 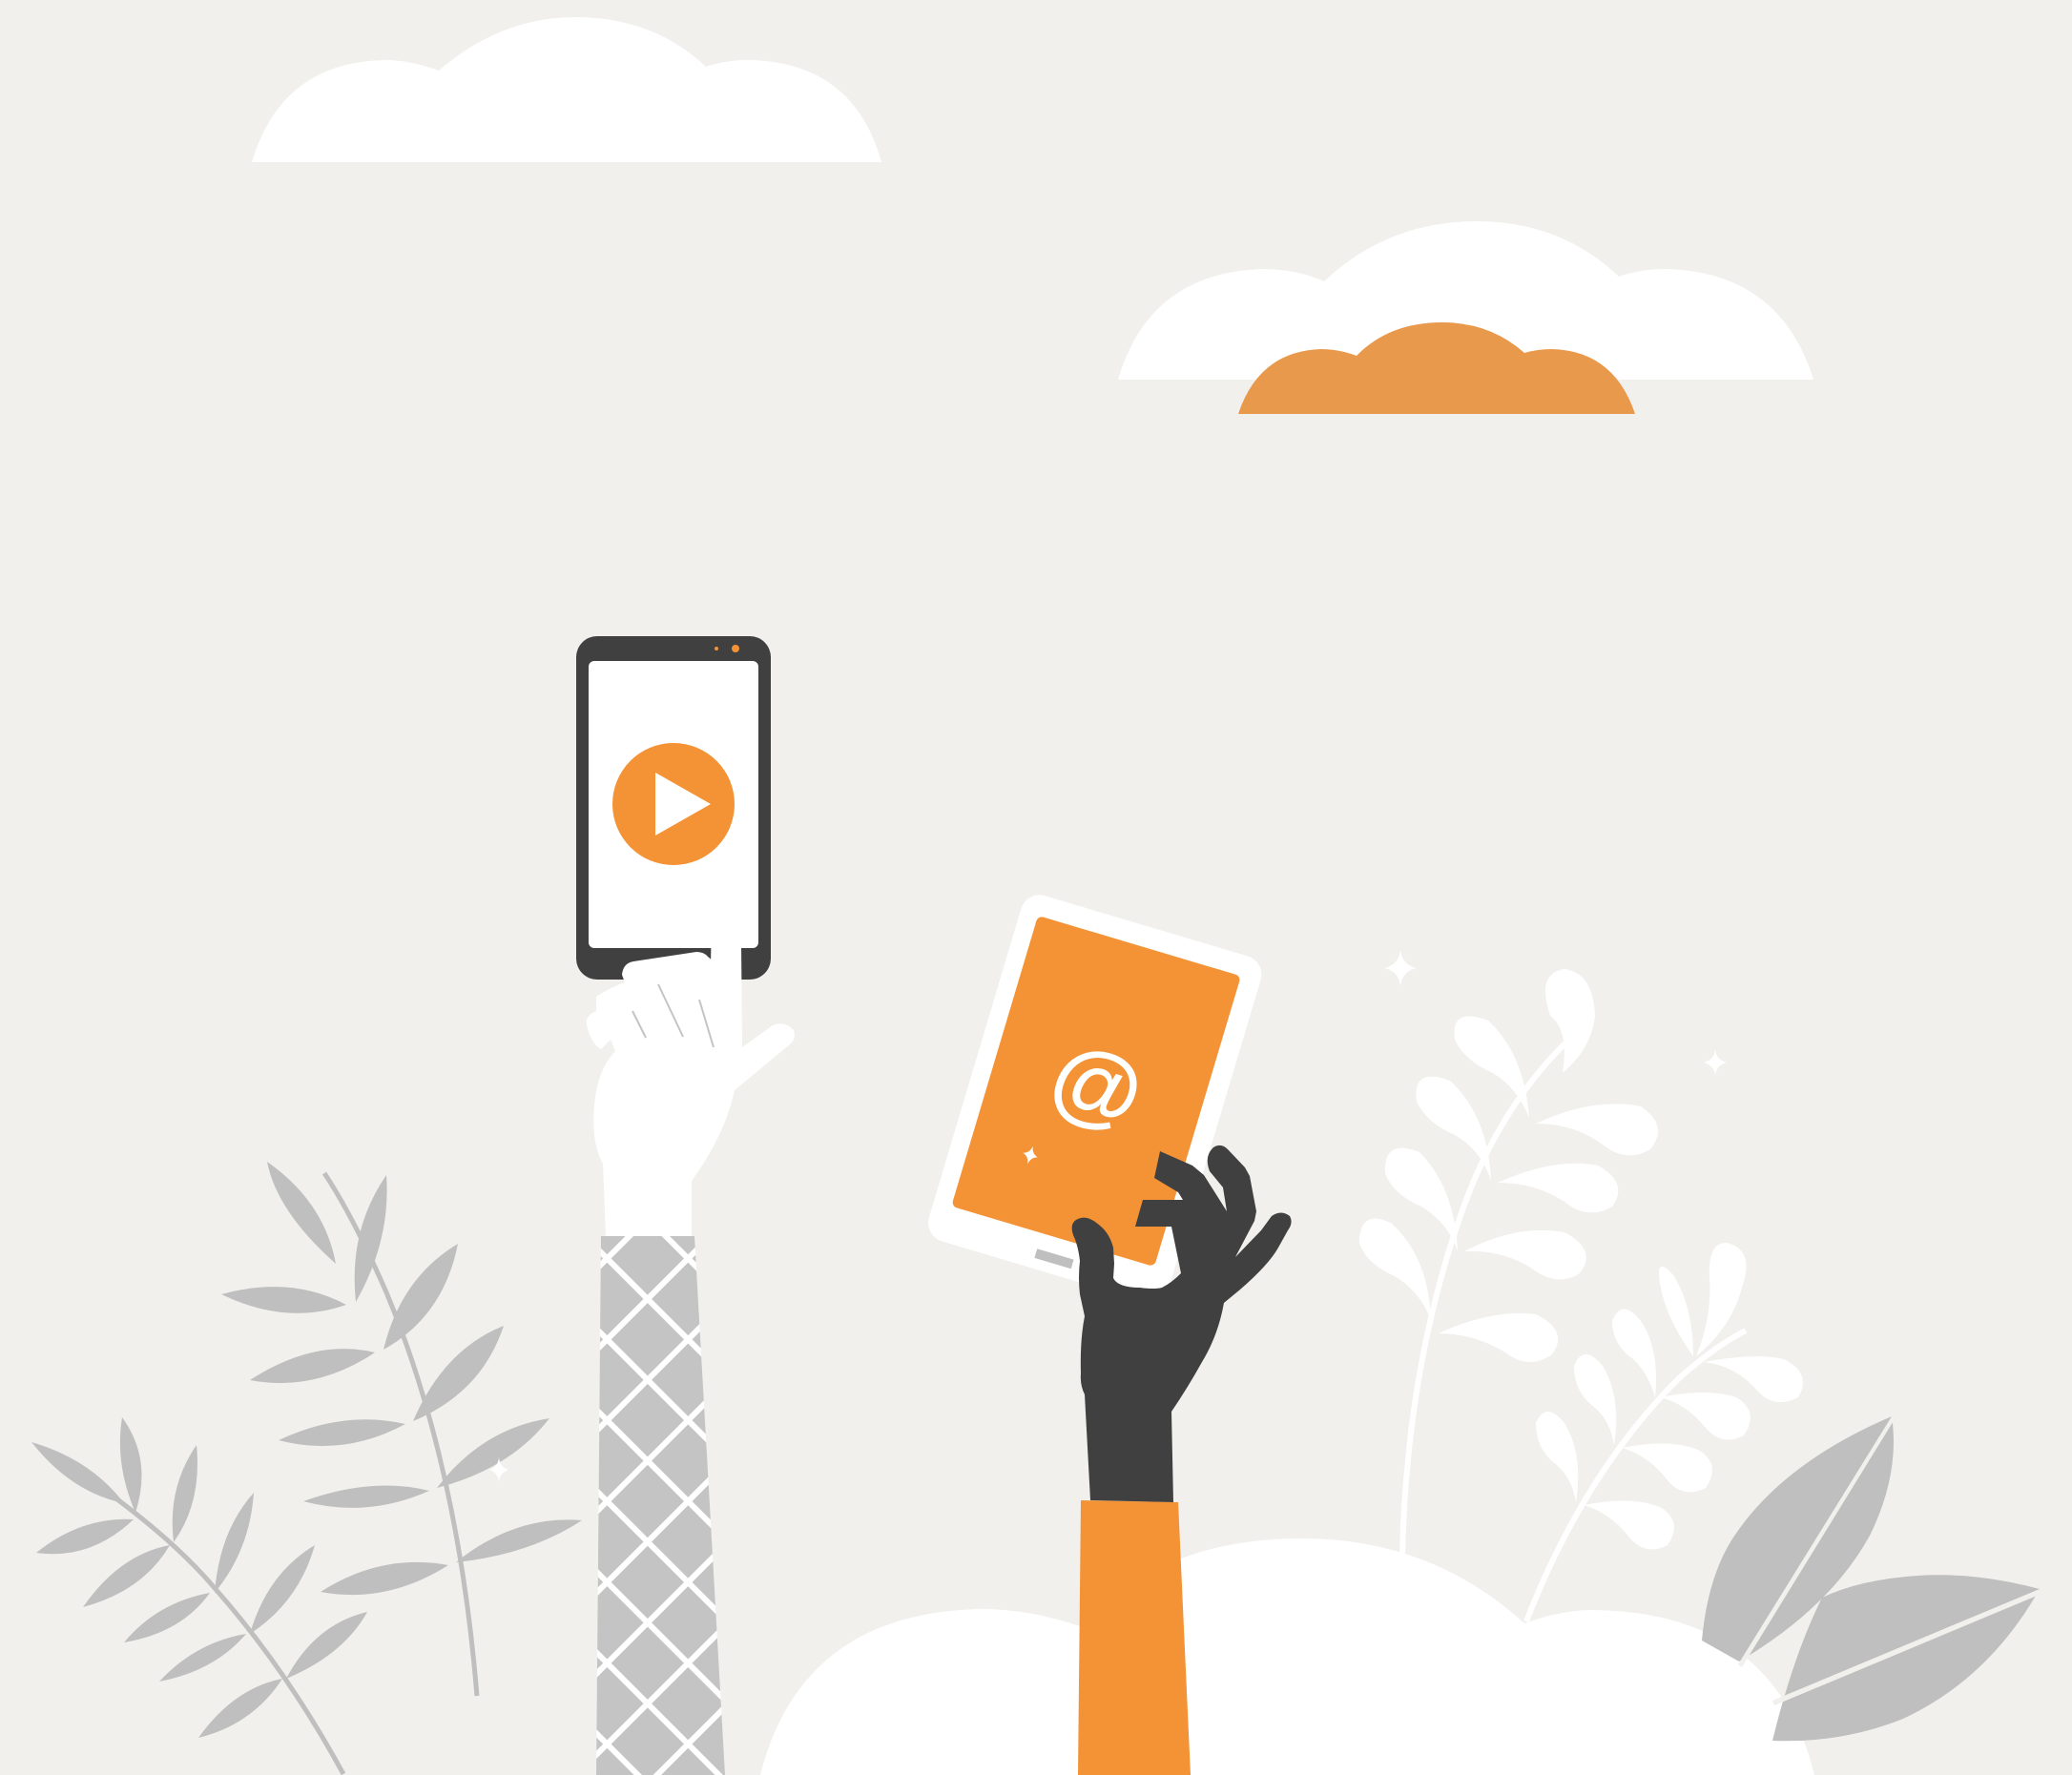 I want to click on phone-left, so click(x=673, y=808).